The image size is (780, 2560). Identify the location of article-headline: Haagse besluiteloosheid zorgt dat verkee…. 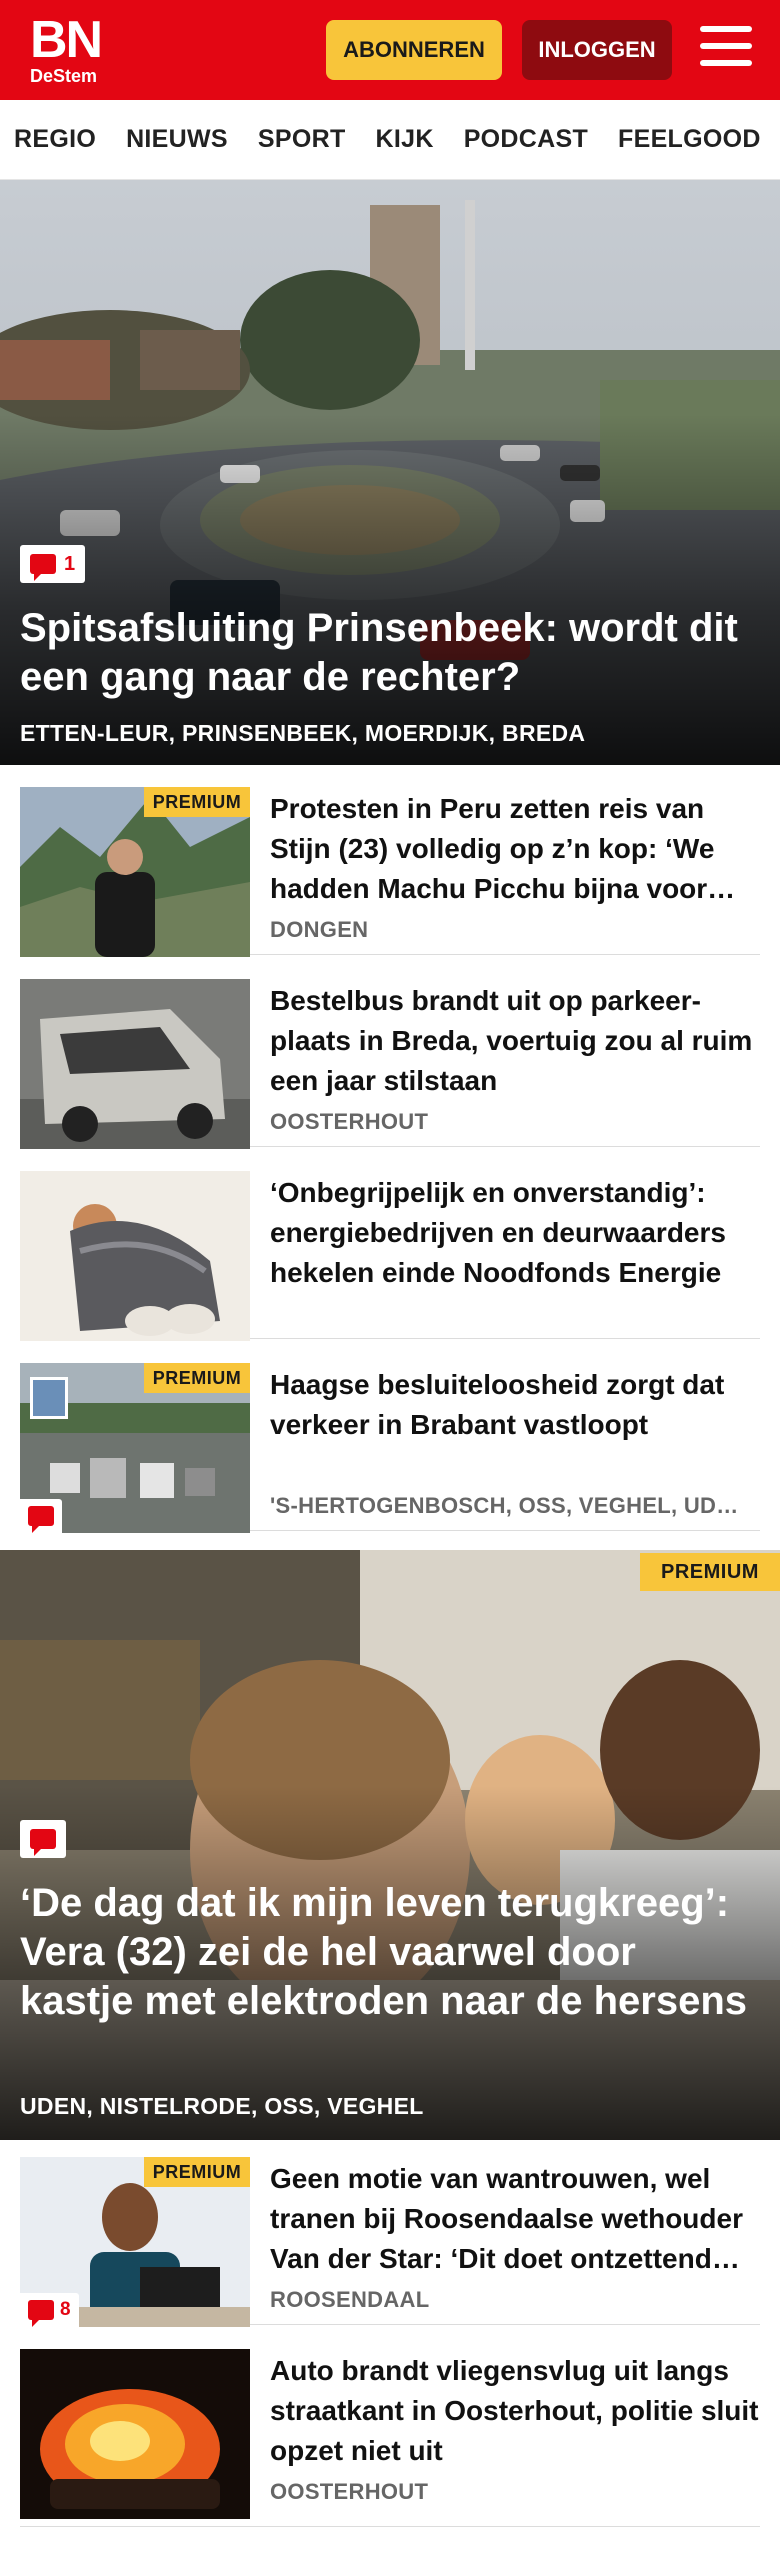
(515, 1405).